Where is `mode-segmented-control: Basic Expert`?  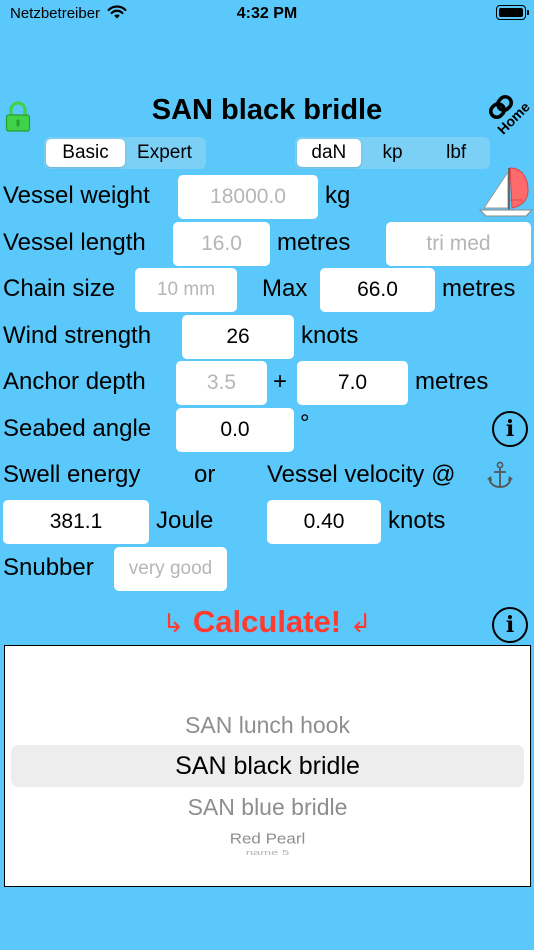 mode-segmented-control: Basic Expert is located at coordinates (125, 153).